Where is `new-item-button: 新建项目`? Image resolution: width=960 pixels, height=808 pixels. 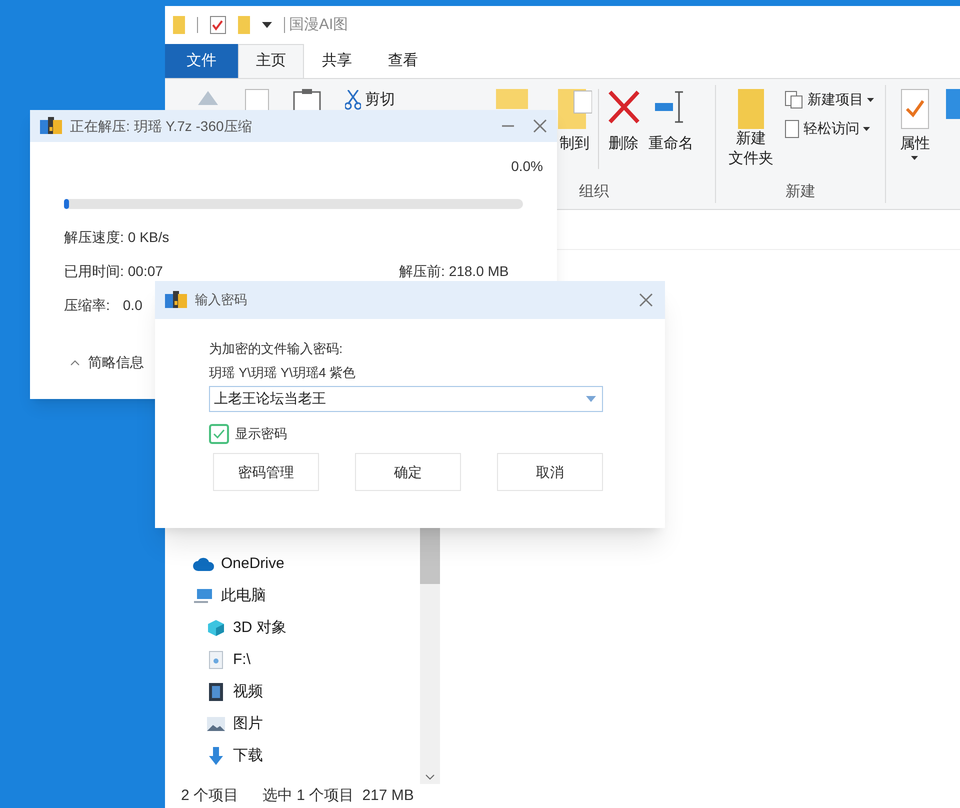 new-item-button: 新建项目 is located at coordinates (829, 99).